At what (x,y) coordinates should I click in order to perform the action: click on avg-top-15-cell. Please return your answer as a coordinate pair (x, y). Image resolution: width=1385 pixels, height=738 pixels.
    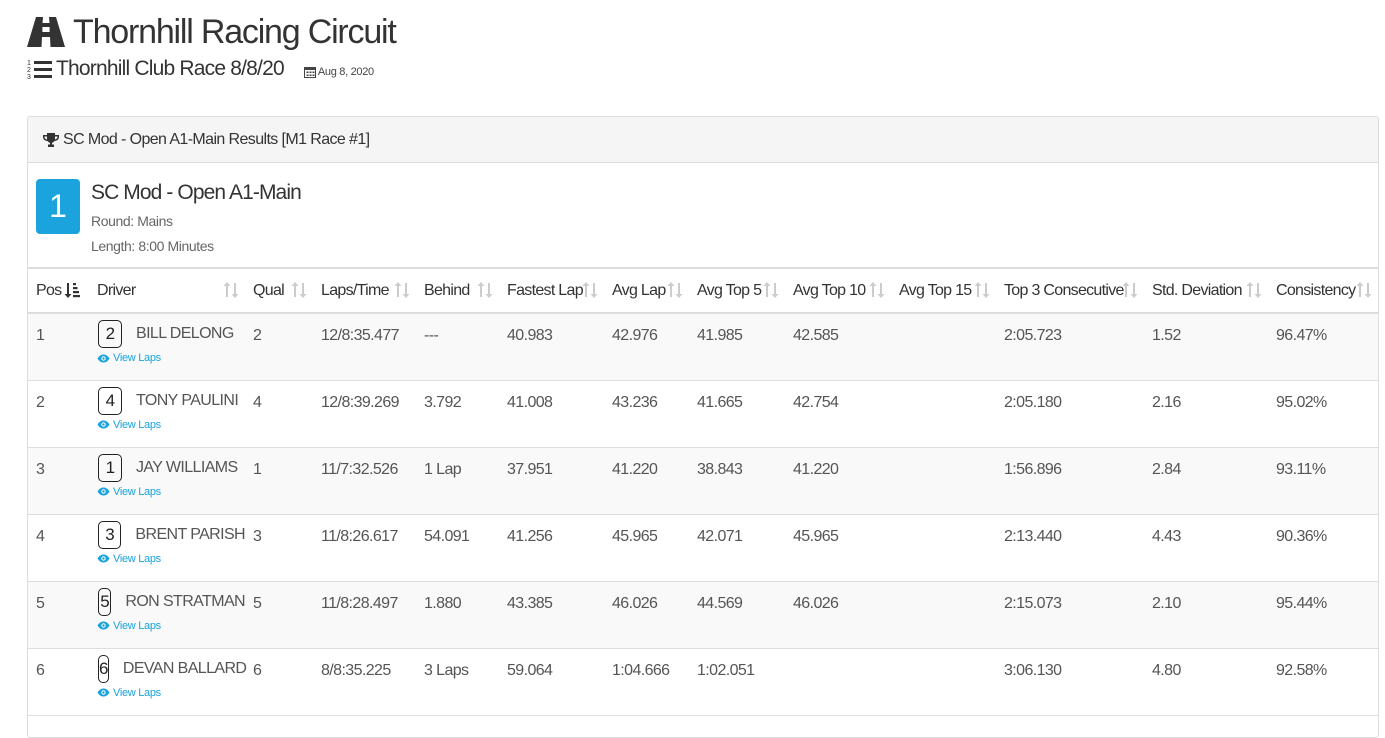
    Looking at the image, I should click on (943, 347).